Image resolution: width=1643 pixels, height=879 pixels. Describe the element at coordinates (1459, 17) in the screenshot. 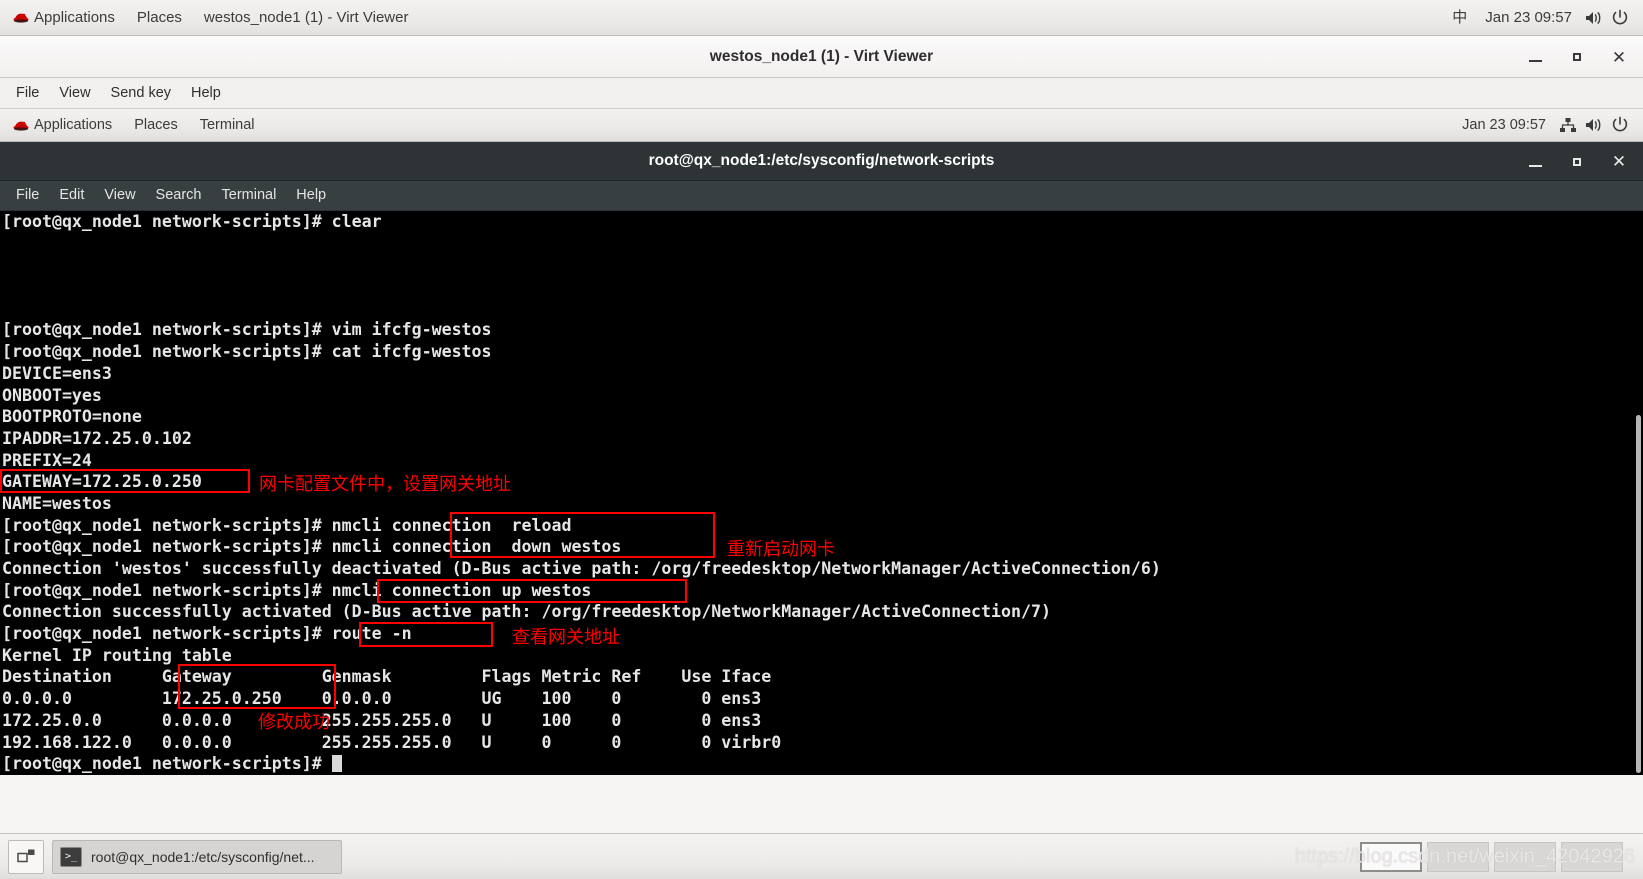

I see `ime-indicator: 中` at that location.